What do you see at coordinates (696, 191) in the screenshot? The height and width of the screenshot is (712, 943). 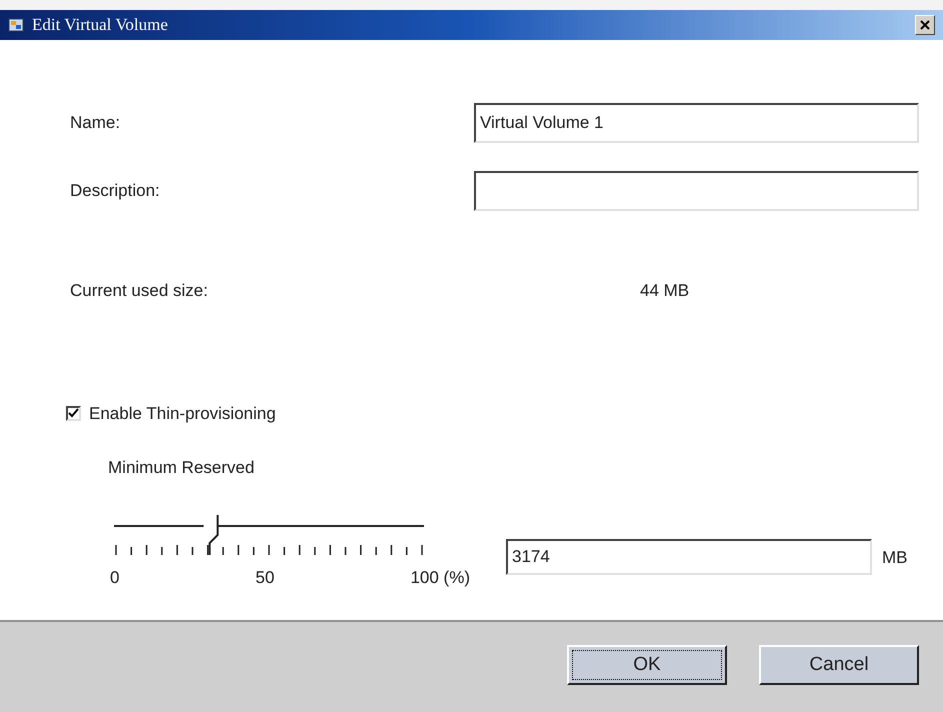 I see `text-field` at bounding box center [696, 191].